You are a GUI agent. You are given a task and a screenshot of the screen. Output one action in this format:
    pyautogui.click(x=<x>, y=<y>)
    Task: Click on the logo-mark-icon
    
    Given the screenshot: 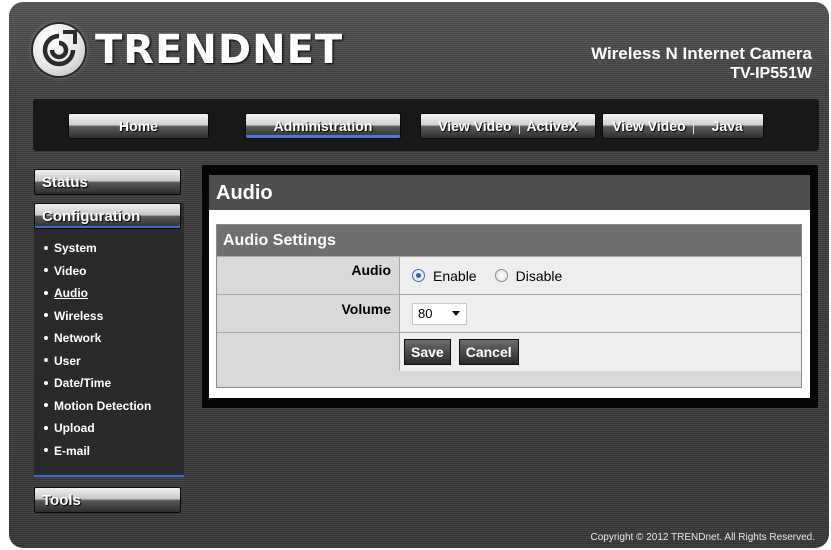 What is the action you would take?
    pyautogui.click(x=59, y=50)
    